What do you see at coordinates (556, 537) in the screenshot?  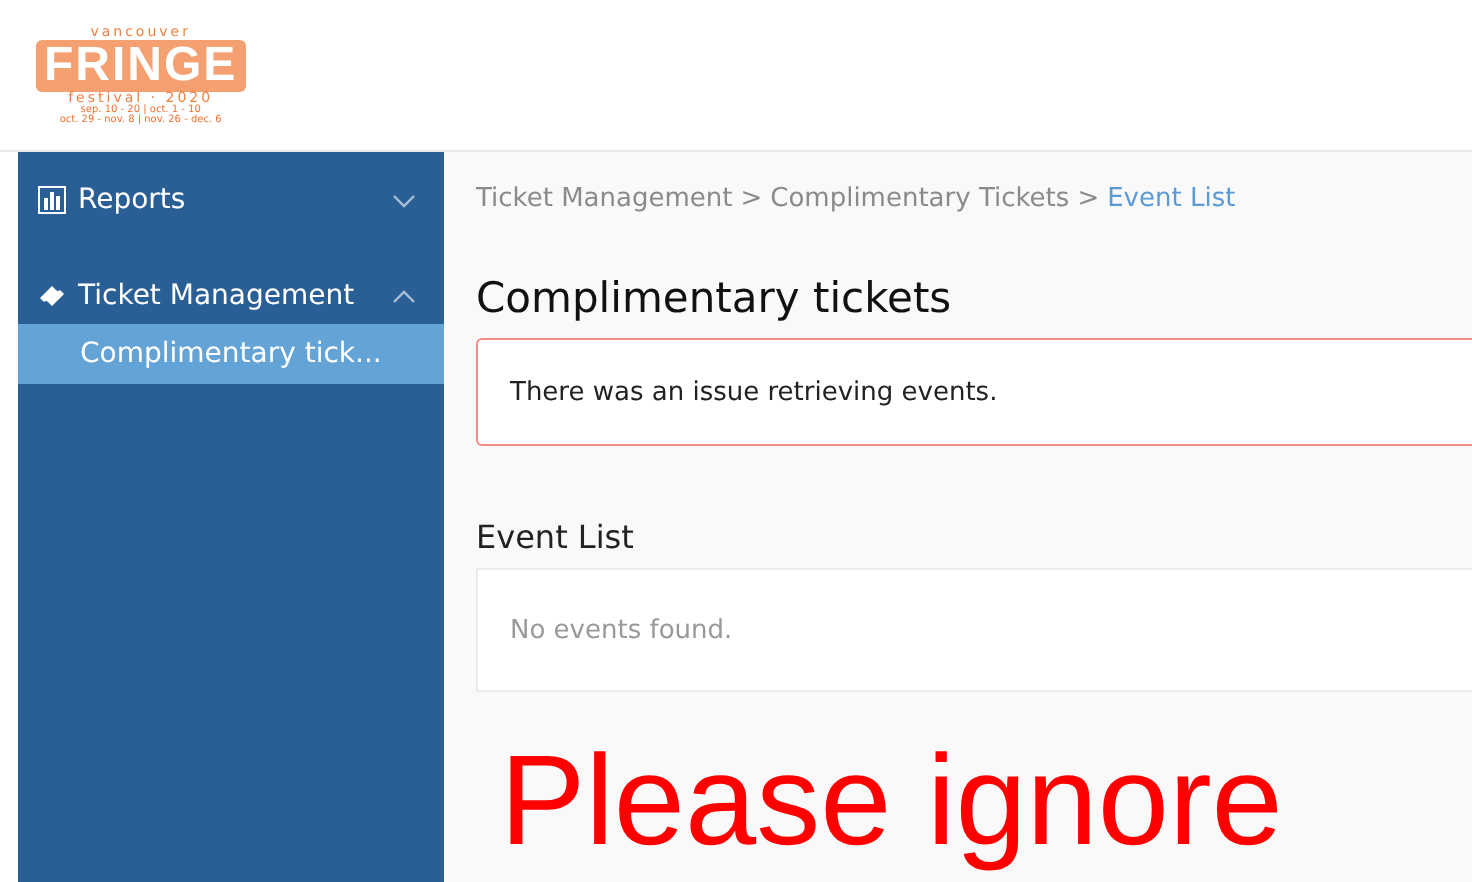 I see `section-heading: Event List` at bounding box center [556, 537].